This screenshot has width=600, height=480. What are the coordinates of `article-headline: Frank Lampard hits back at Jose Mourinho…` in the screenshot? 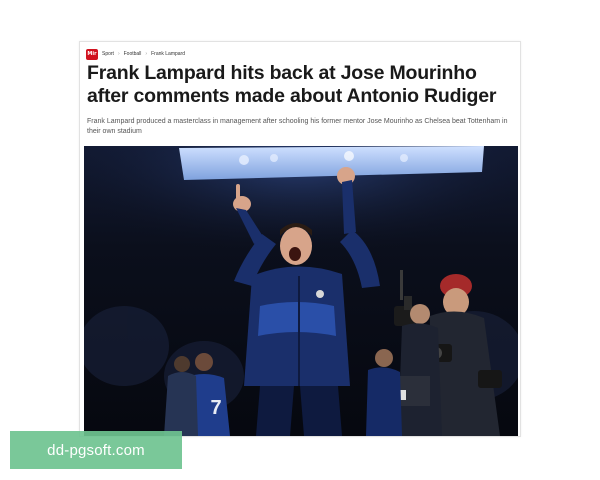 It's located at (292, 84).